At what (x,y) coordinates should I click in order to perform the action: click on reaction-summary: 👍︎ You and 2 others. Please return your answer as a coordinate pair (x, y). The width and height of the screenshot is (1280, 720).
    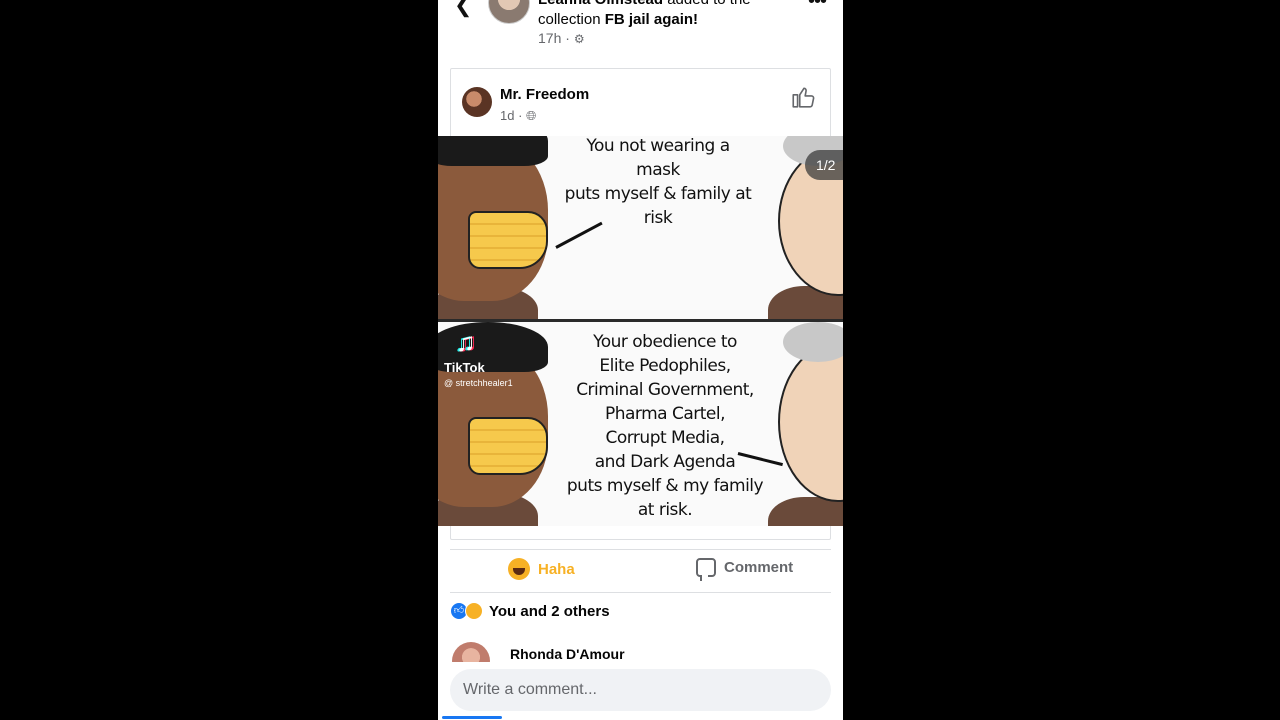
    Looking at the image, I should click on (530, 611).